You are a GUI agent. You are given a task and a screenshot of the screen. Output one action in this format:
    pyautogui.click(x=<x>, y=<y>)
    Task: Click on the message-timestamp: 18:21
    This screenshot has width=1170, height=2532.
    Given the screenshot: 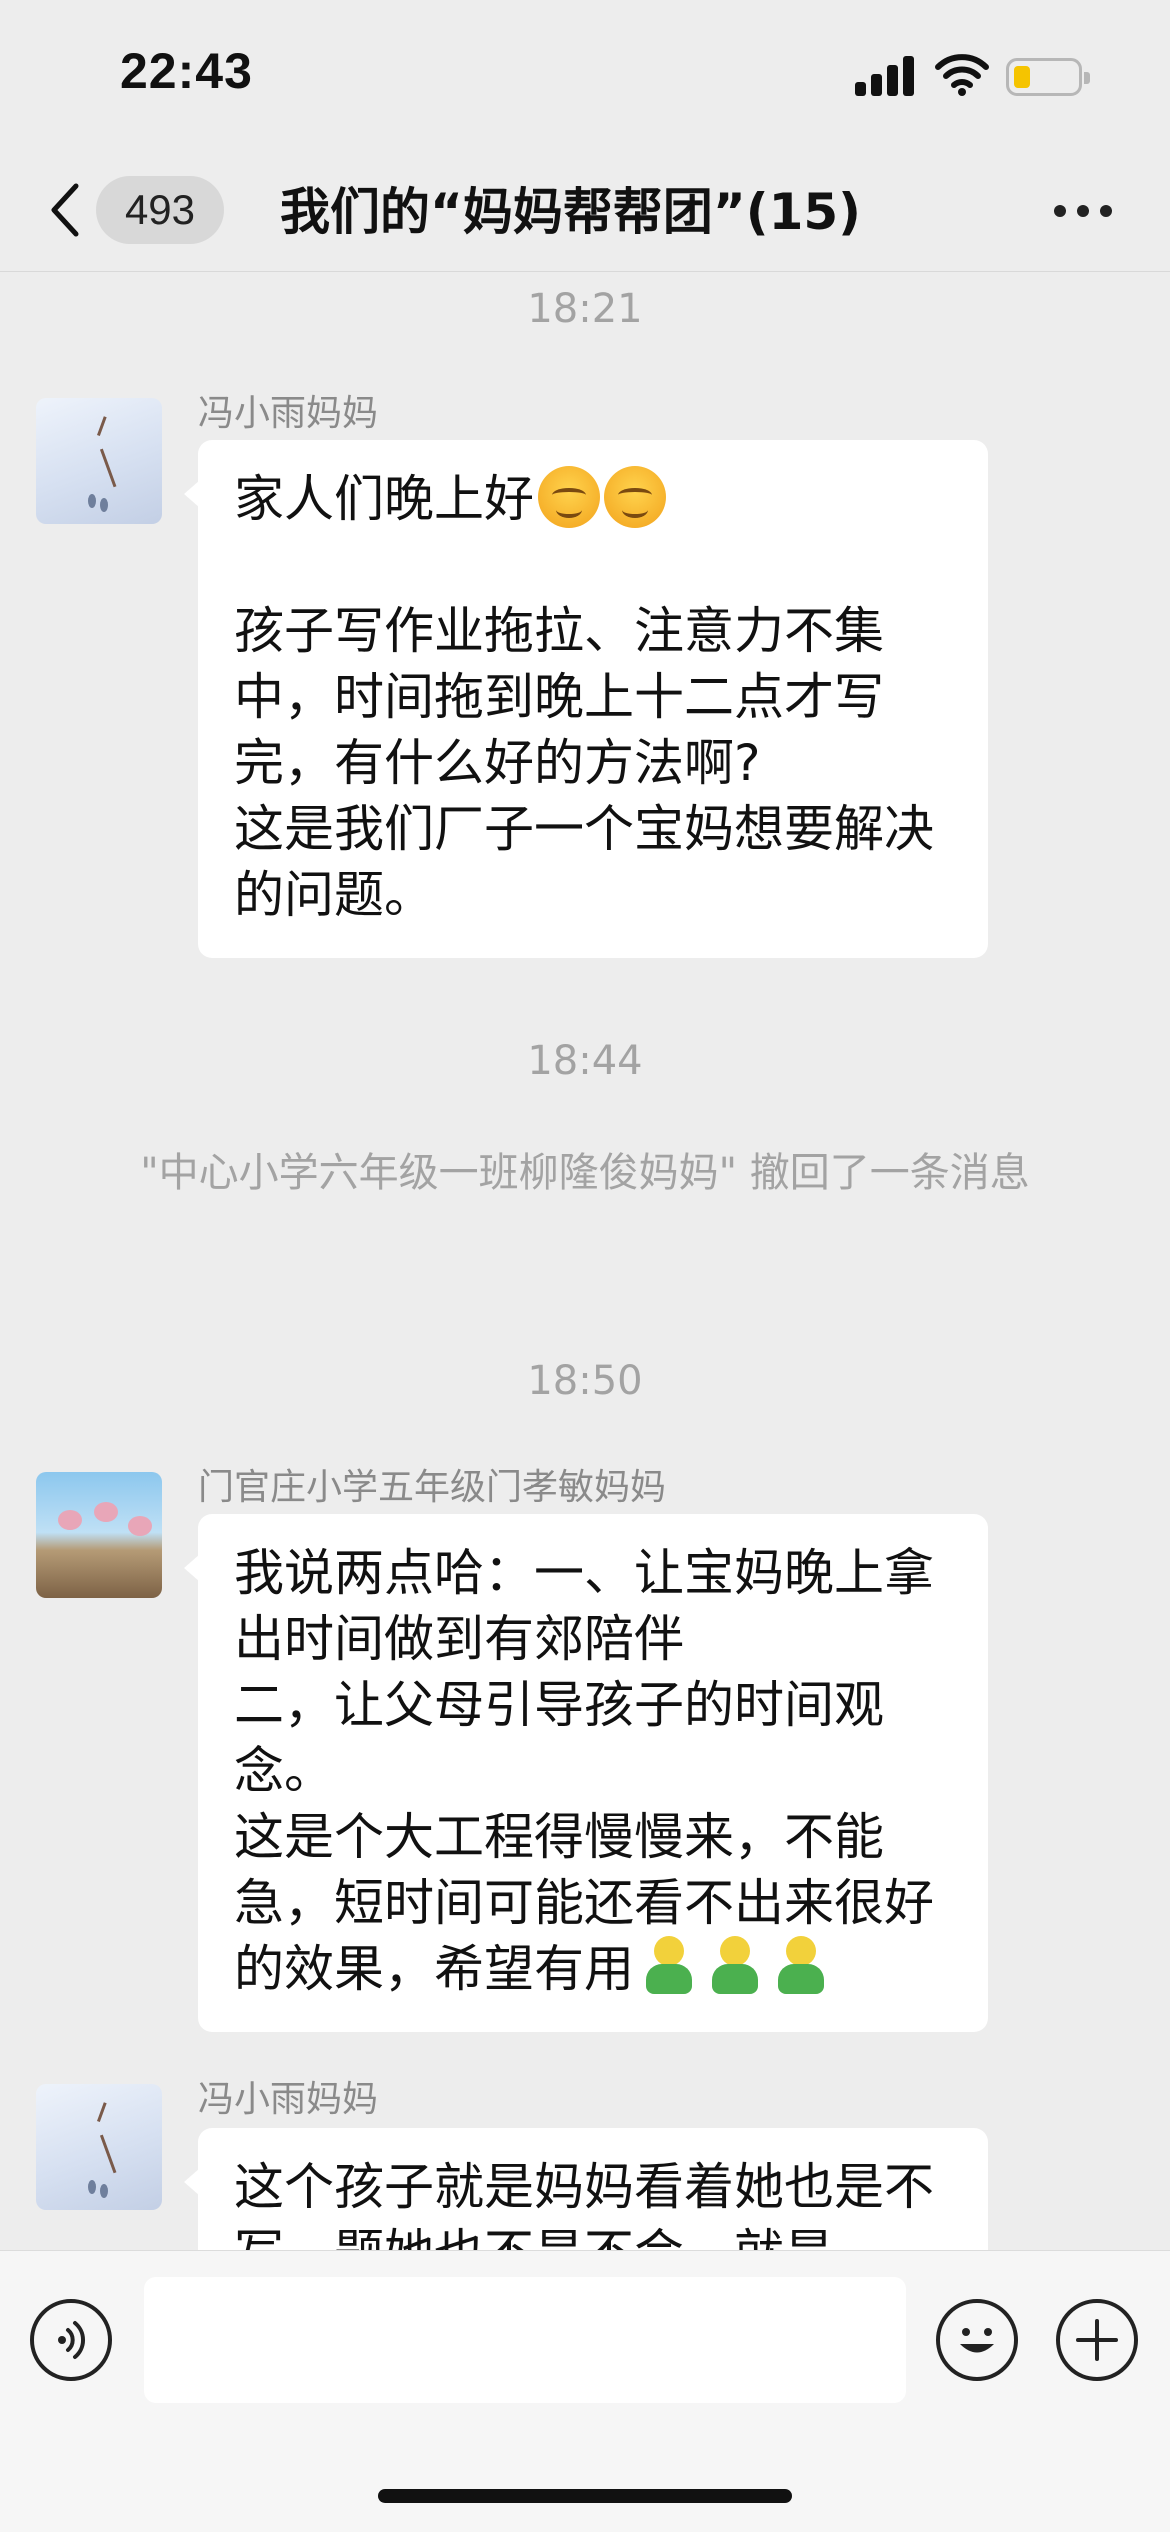 What is the action you would take?
    pyautogui.click(x=585, y=309)
    